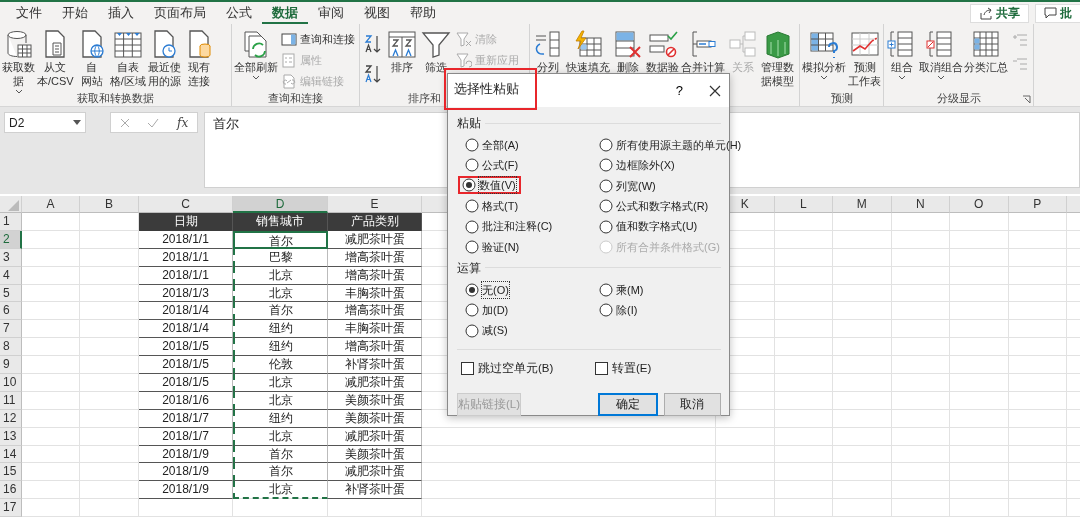 The height and width of the screenshot is (523, 1080). Describe the element at coordinates (637, 165) in the screenshot. I see `radio-option: 边框除外(X)` at that location.